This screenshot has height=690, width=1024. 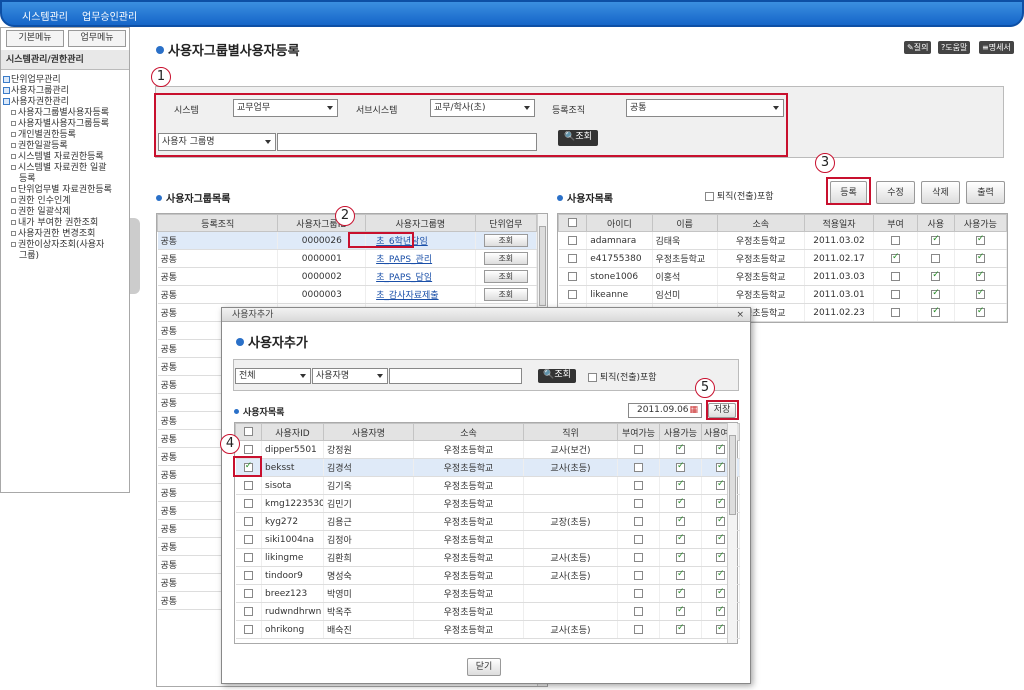 What do you see at coordinates (665, 410) in the screenshot?
I see `date-input: 2011.09.06 ▦` at bounding box center [665, 410].